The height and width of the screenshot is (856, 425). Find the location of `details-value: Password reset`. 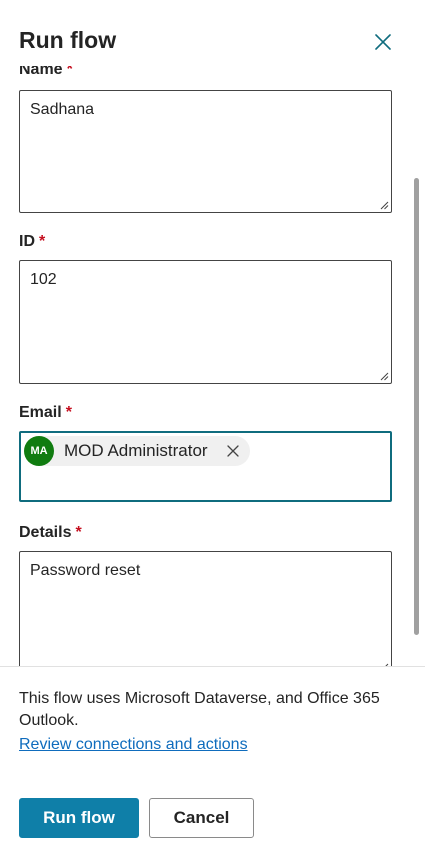

details-value: Password reset is located at coordinates (85, 570).